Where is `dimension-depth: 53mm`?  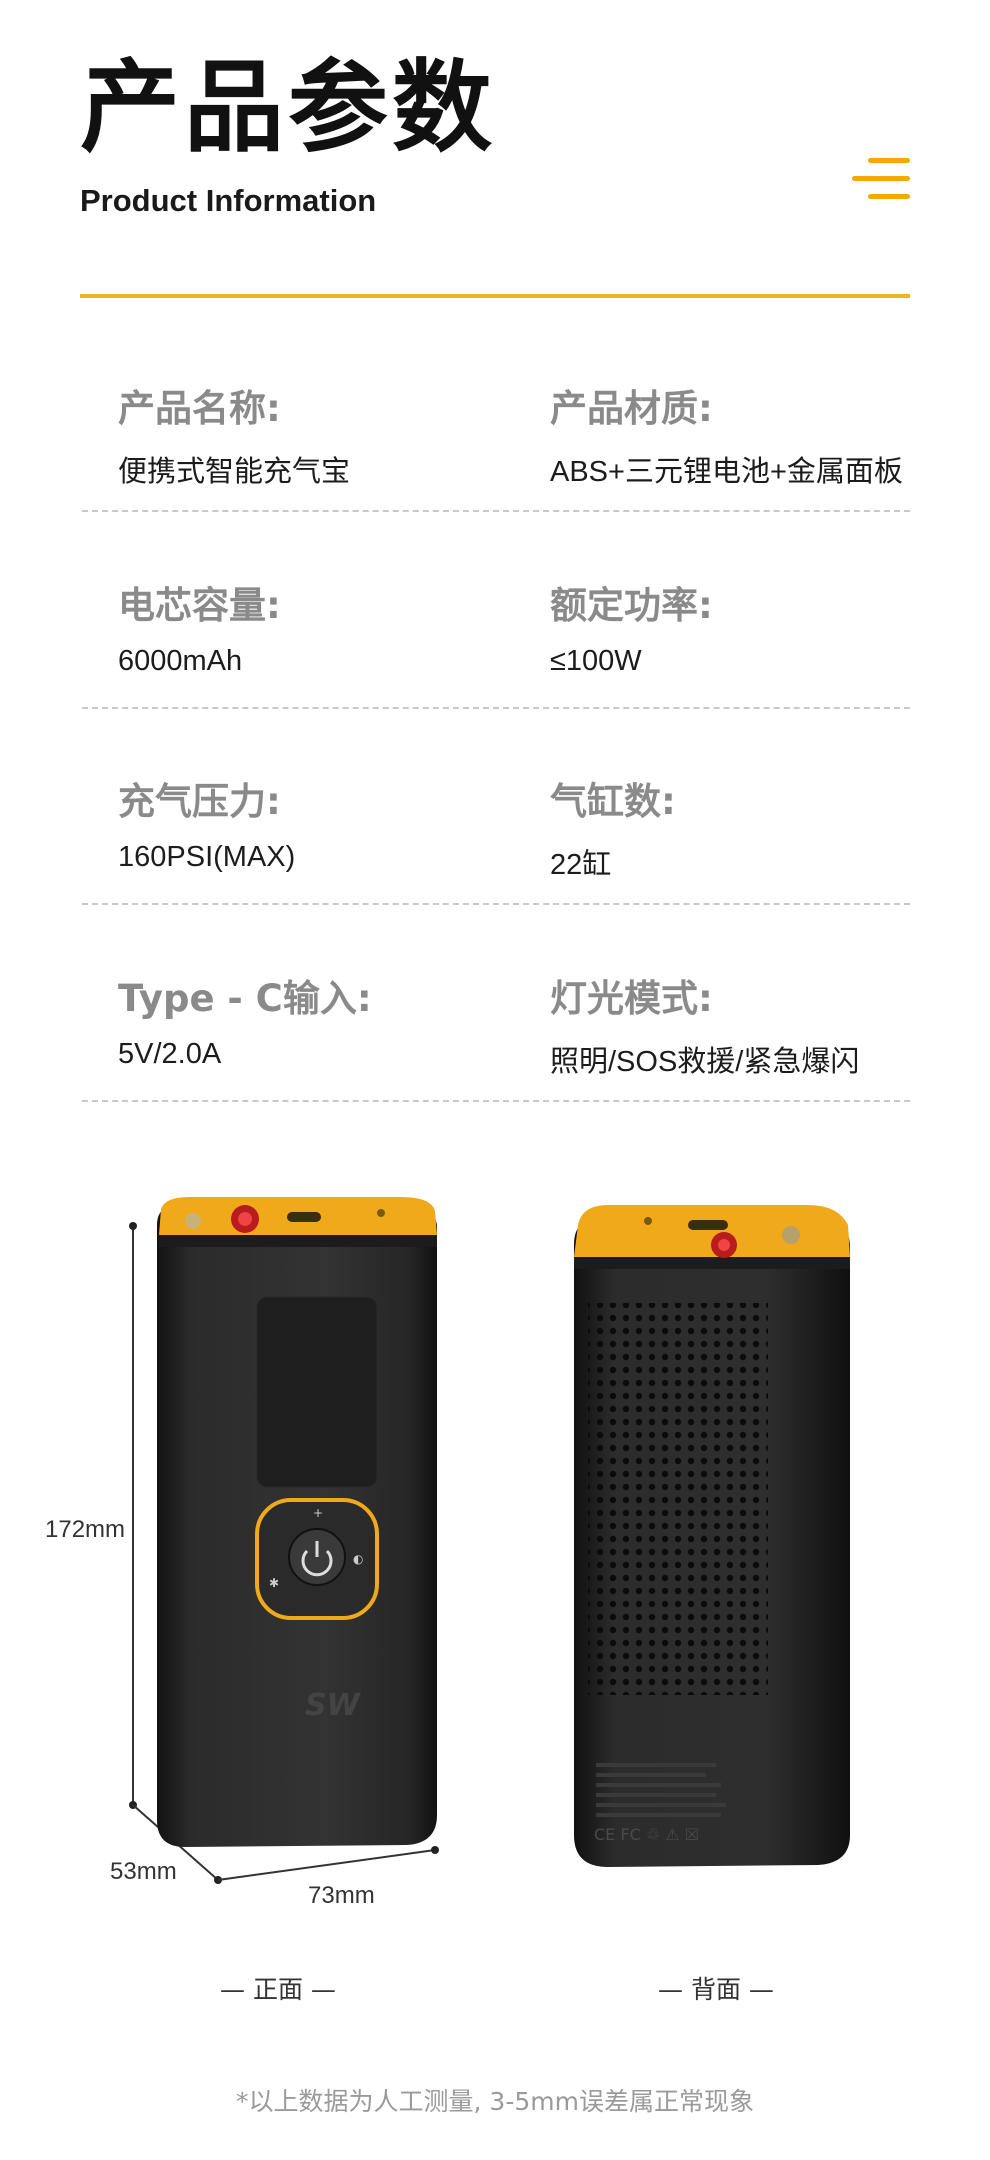 dimension-depth: 53mm is located at coordinates (143, 1871).